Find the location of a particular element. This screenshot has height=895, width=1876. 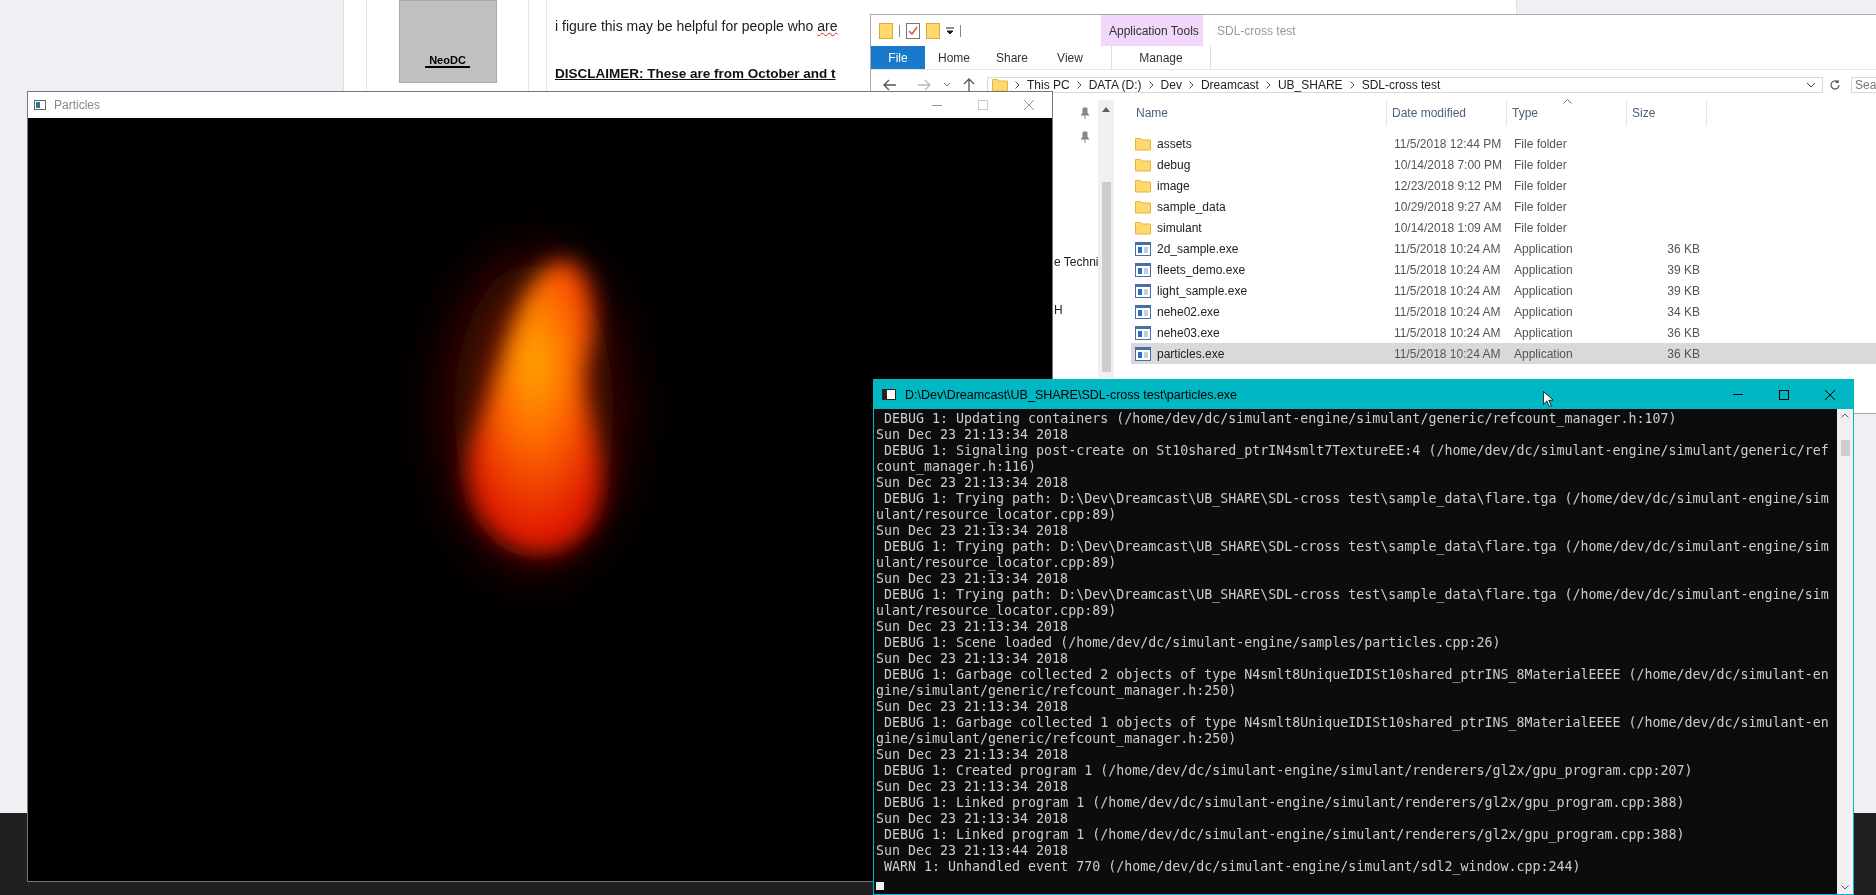

file-row: sample_data 10/29/2018 9:27 AM File folder is located at coordinates (1503, 206).